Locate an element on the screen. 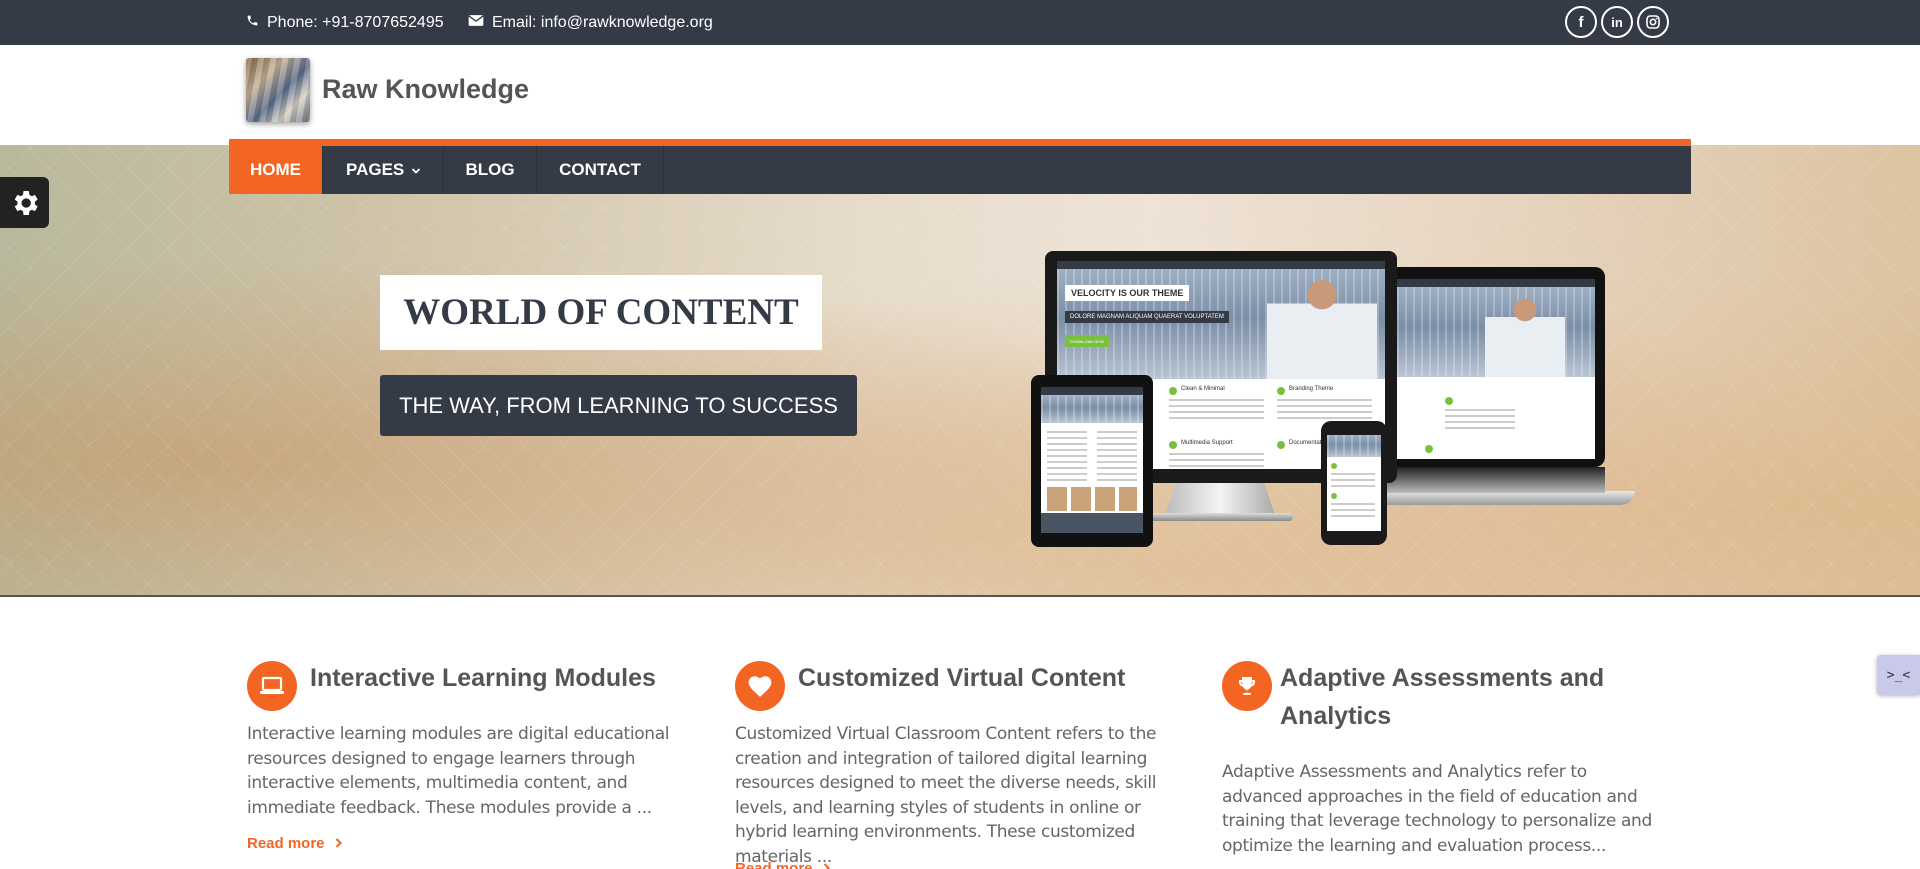 The width and height of the screenshot is (1920, 869). gear-icon is located at coordinates (26, 202).